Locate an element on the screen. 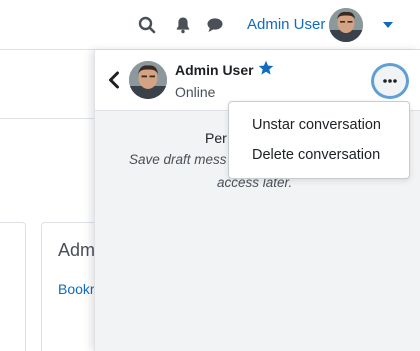 The height and width of the screenshot is (351, 420). caret-down-icon is located at coordinates (388, 25).